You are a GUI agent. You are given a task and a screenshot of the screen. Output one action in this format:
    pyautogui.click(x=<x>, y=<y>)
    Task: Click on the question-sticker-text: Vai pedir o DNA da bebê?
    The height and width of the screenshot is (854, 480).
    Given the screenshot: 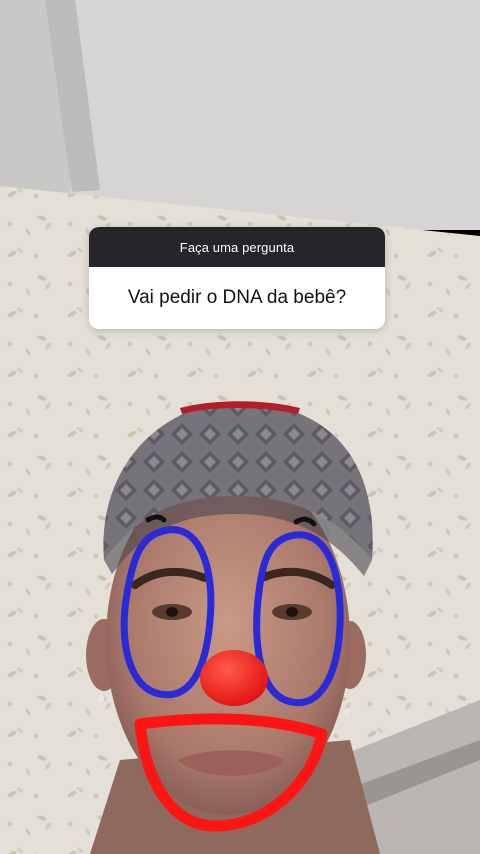 What is the action you would take?
    pyautogui.click(x=237, y=298)
    